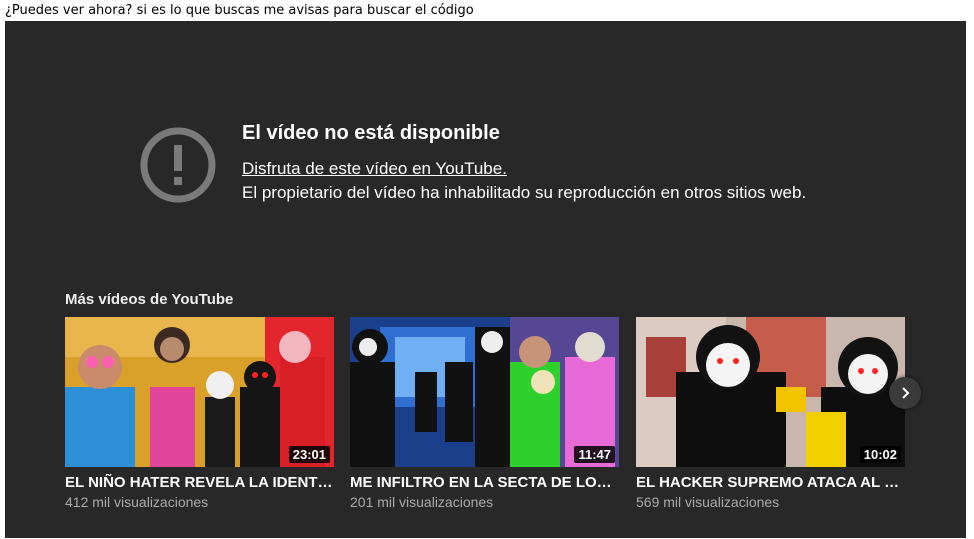  What do you see at coordinates (137, 502) in the screenshot?
I see `video-views: 412 mil visualizaciones` at bounding box center [137, 502].